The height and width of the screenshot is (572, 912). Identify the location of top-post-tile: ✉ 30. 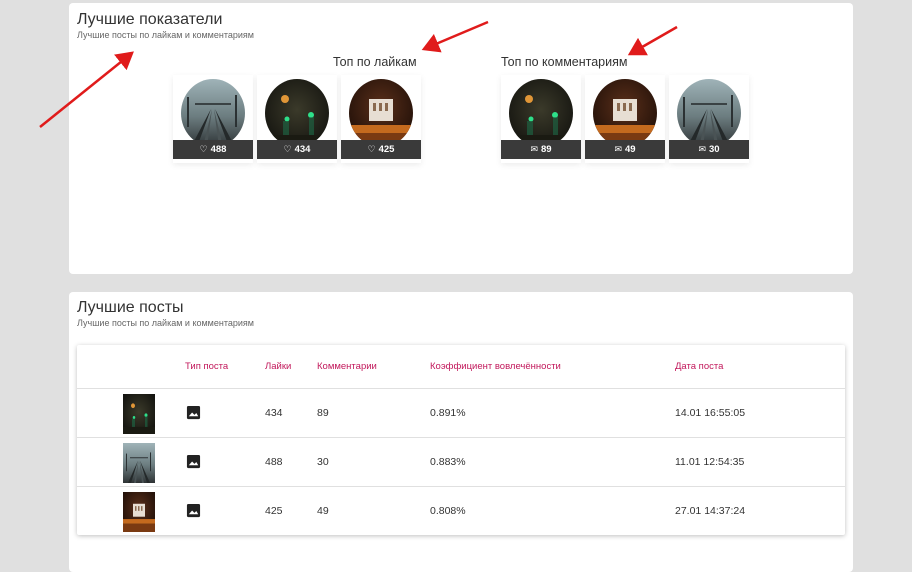
(709, 119).